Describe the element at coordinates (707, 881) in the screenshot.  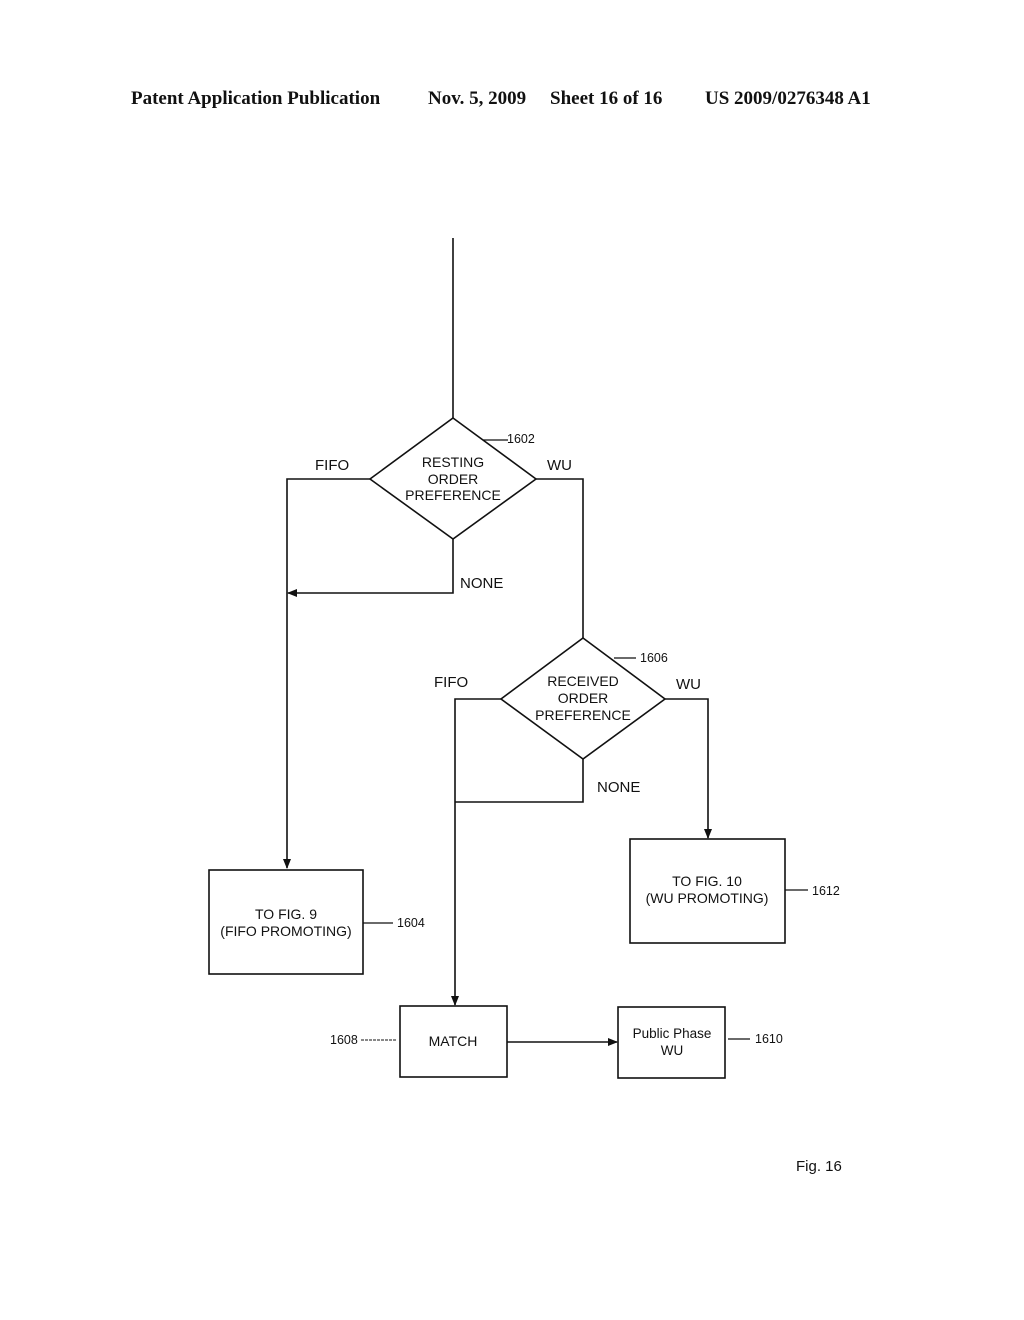
I see `box-1612-line-1: TO FIG. 10` at that location.